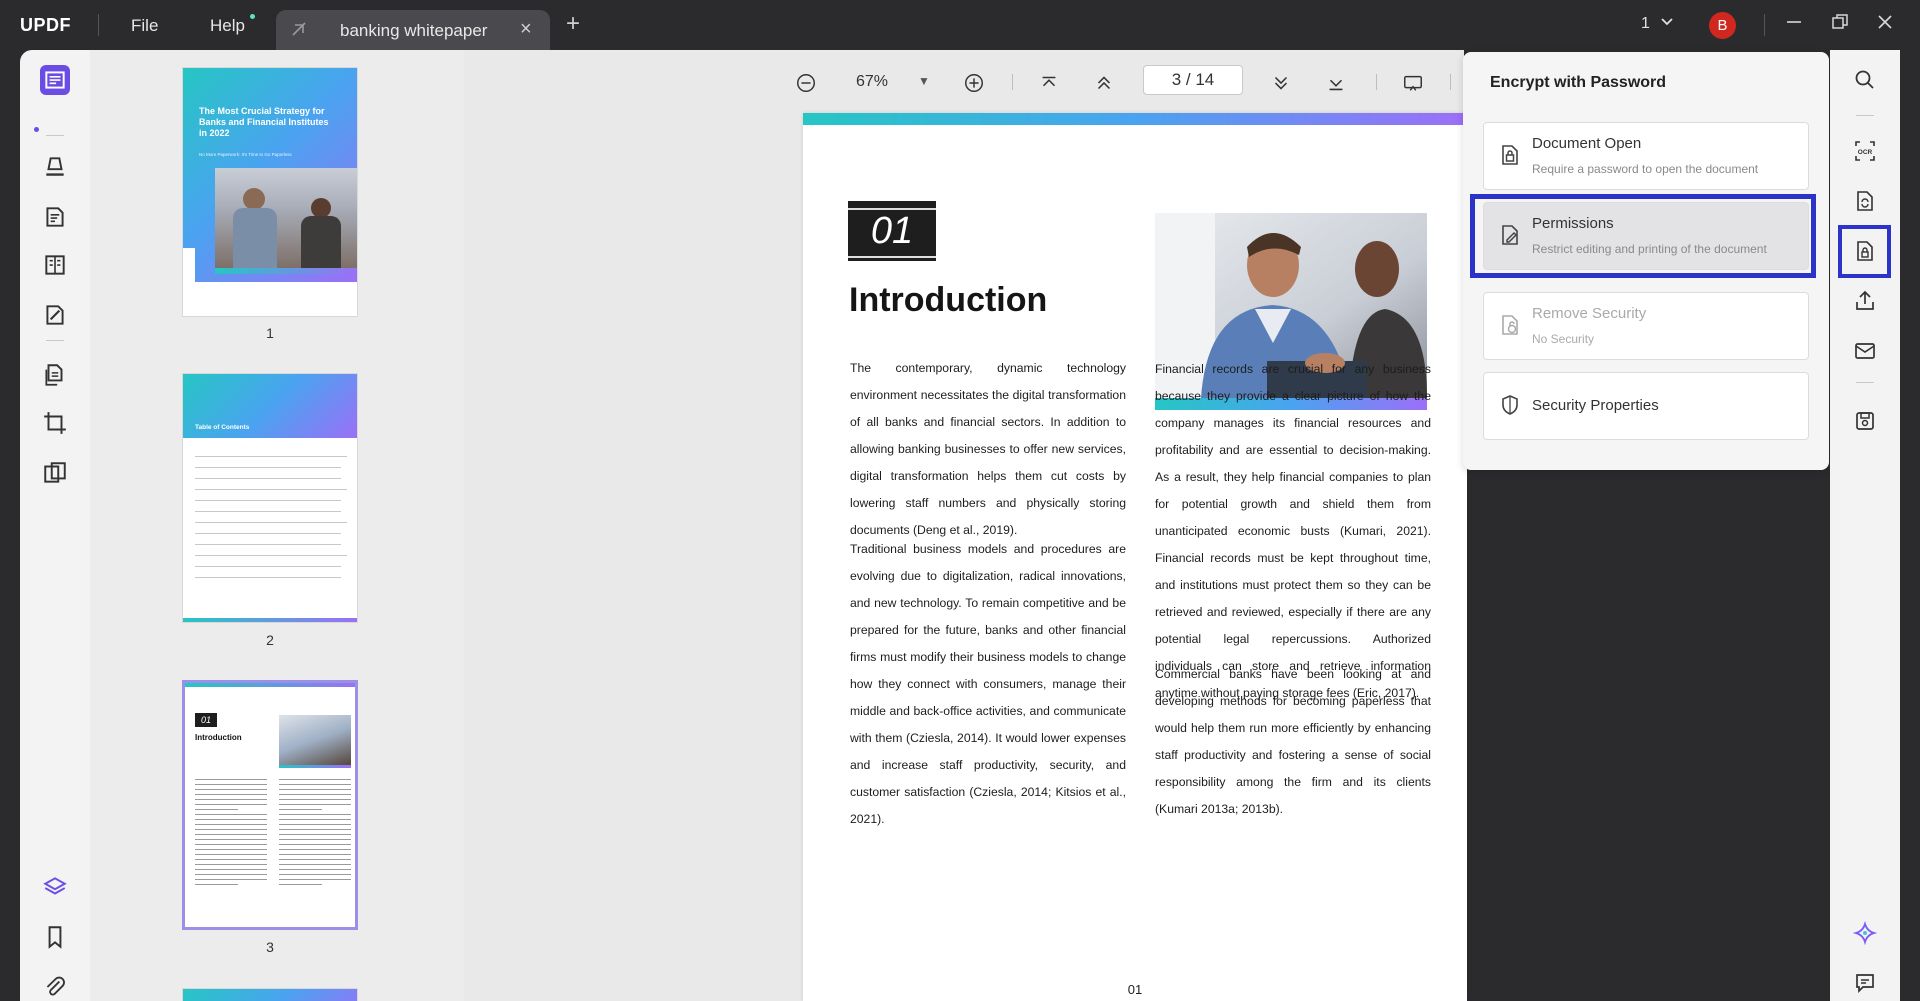 This screenshot has height=1001, width=1920. I want to click on tab-doc-icon, so click(300, 30).